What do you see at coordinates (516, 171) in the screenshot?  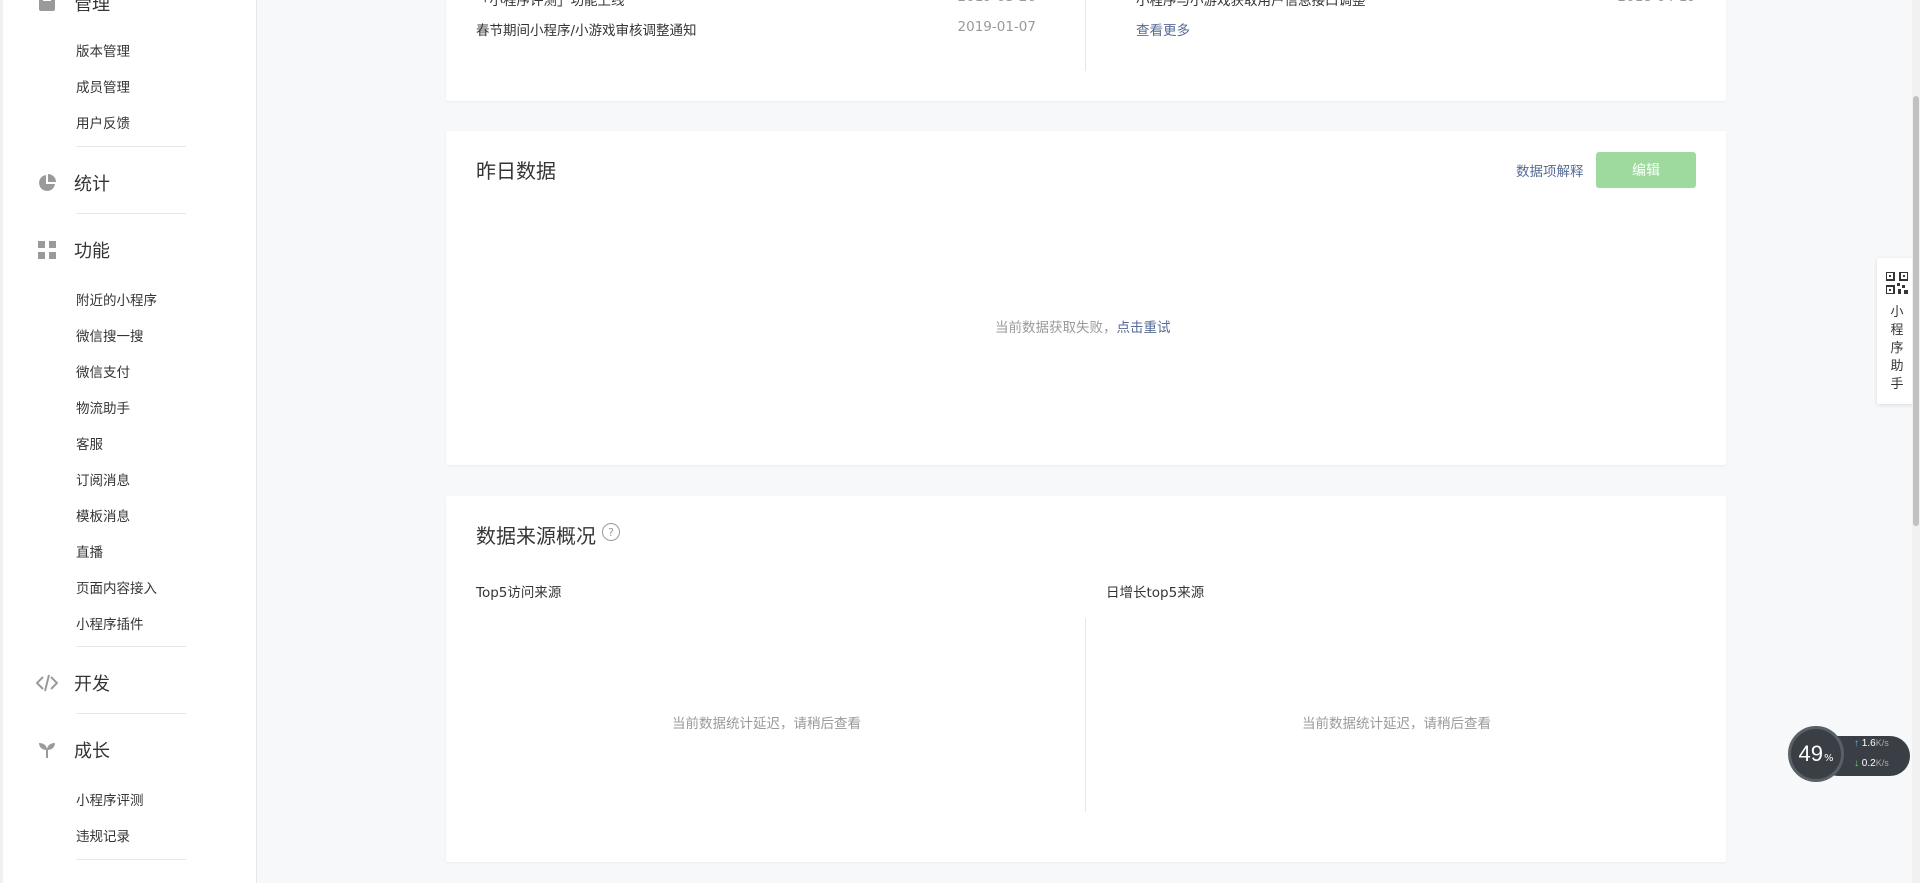 I see `yesterday-title: 昨日数据` at bounding box center [516, 171].